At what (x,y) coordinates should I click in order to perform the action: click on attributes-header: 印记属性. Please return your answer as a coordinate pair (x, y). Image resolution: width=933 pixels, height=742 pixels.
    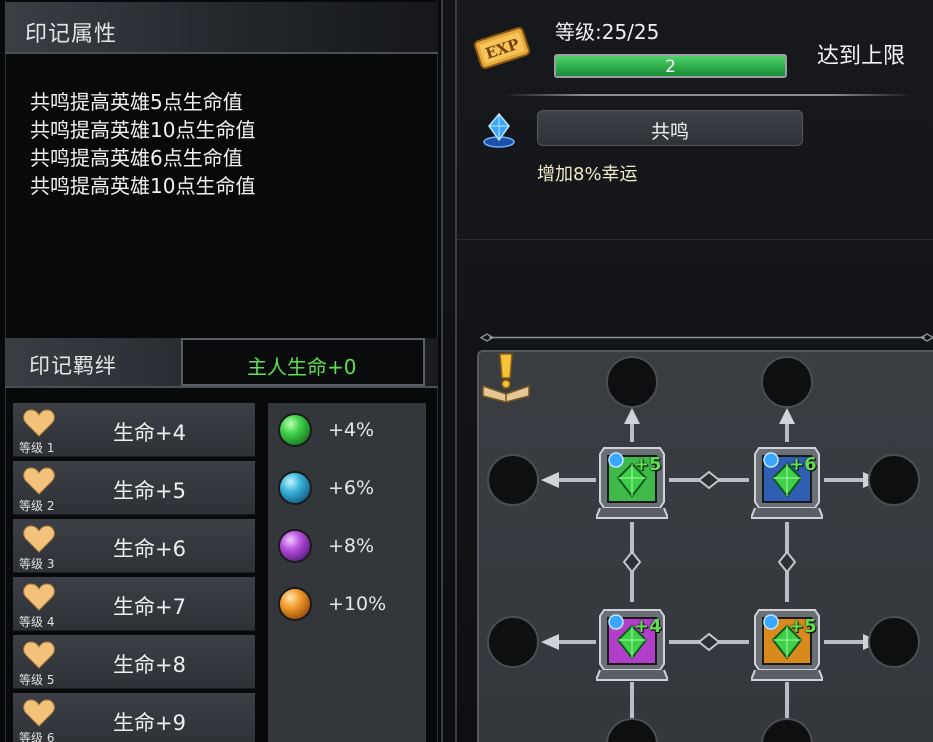
    Looking at the image, I should click on (221, 28).